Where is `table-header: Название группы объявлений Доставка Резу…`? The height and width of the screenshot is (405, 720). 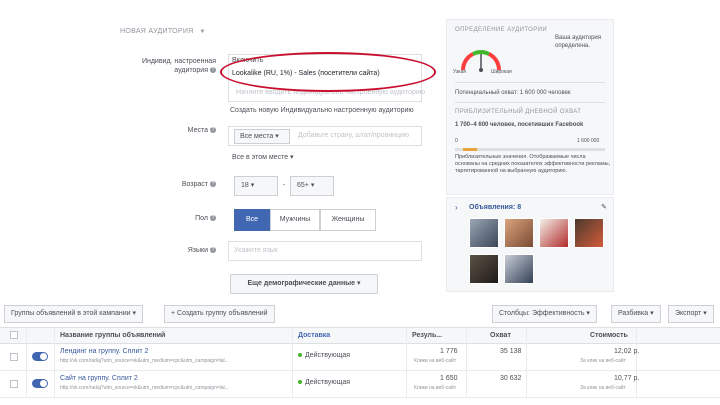 table-header: Название группы объявлений Доставка Резу… is located at coordinates (360, 336).